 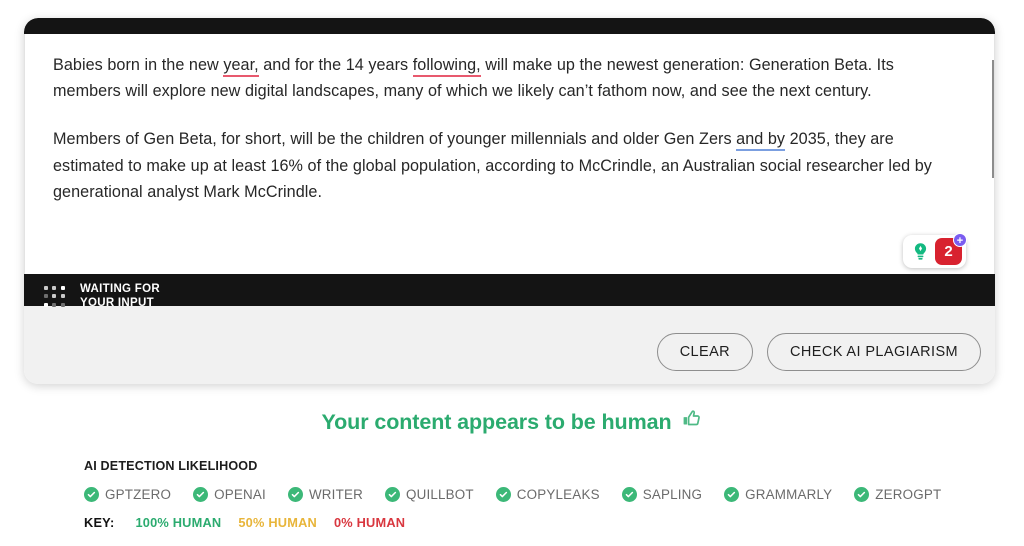 What do you see at coordinates (761, 141) in the screenshot?
I see `style-suggestion-underline: and by` at bounding box center [761, 141].